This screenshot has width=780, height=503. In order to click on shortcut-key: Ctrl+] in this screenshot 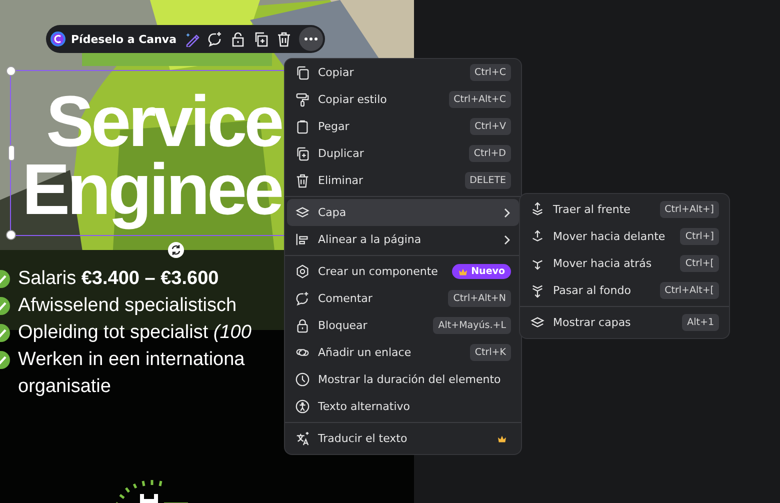, I will do `click(699, 236)`.